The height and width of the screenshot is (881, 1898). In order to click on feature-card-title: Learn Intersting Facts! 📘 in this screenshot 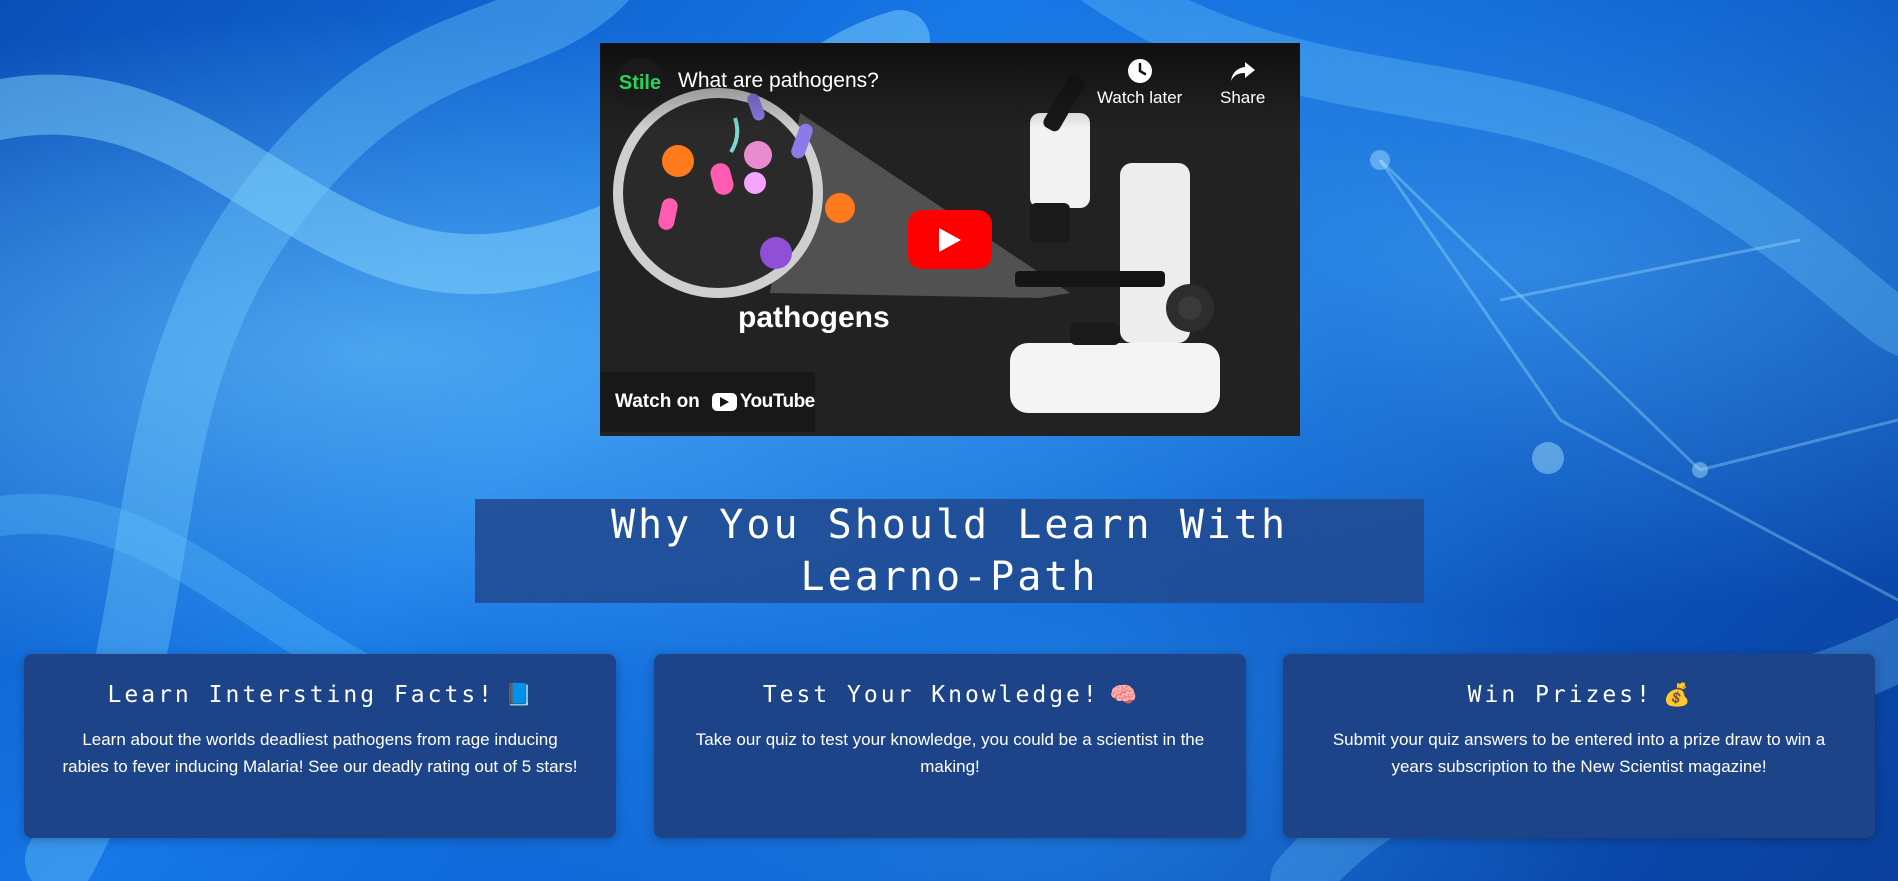, I will do `click(320, 695)`.